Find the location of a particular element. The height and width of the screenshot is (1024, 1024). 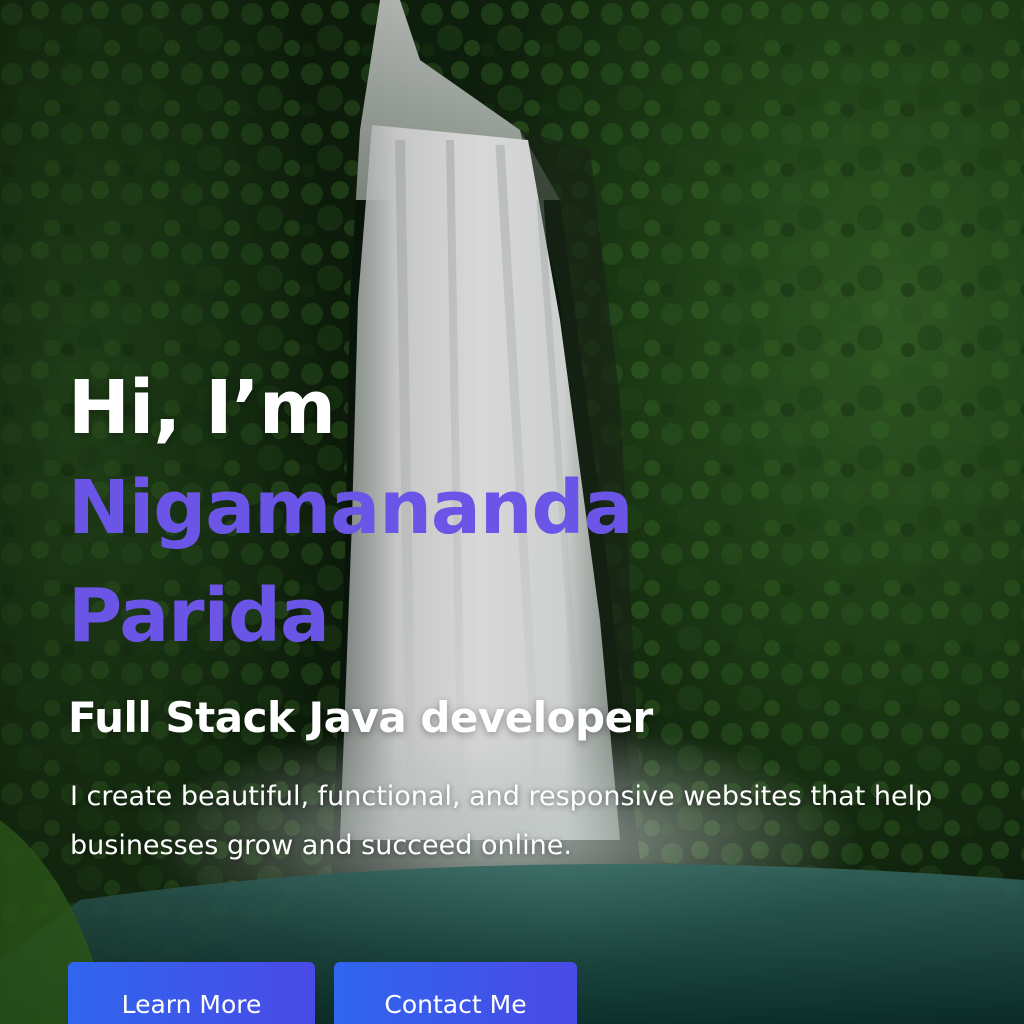

learn-more-button: Learn More is located at coordinates (191, 993).